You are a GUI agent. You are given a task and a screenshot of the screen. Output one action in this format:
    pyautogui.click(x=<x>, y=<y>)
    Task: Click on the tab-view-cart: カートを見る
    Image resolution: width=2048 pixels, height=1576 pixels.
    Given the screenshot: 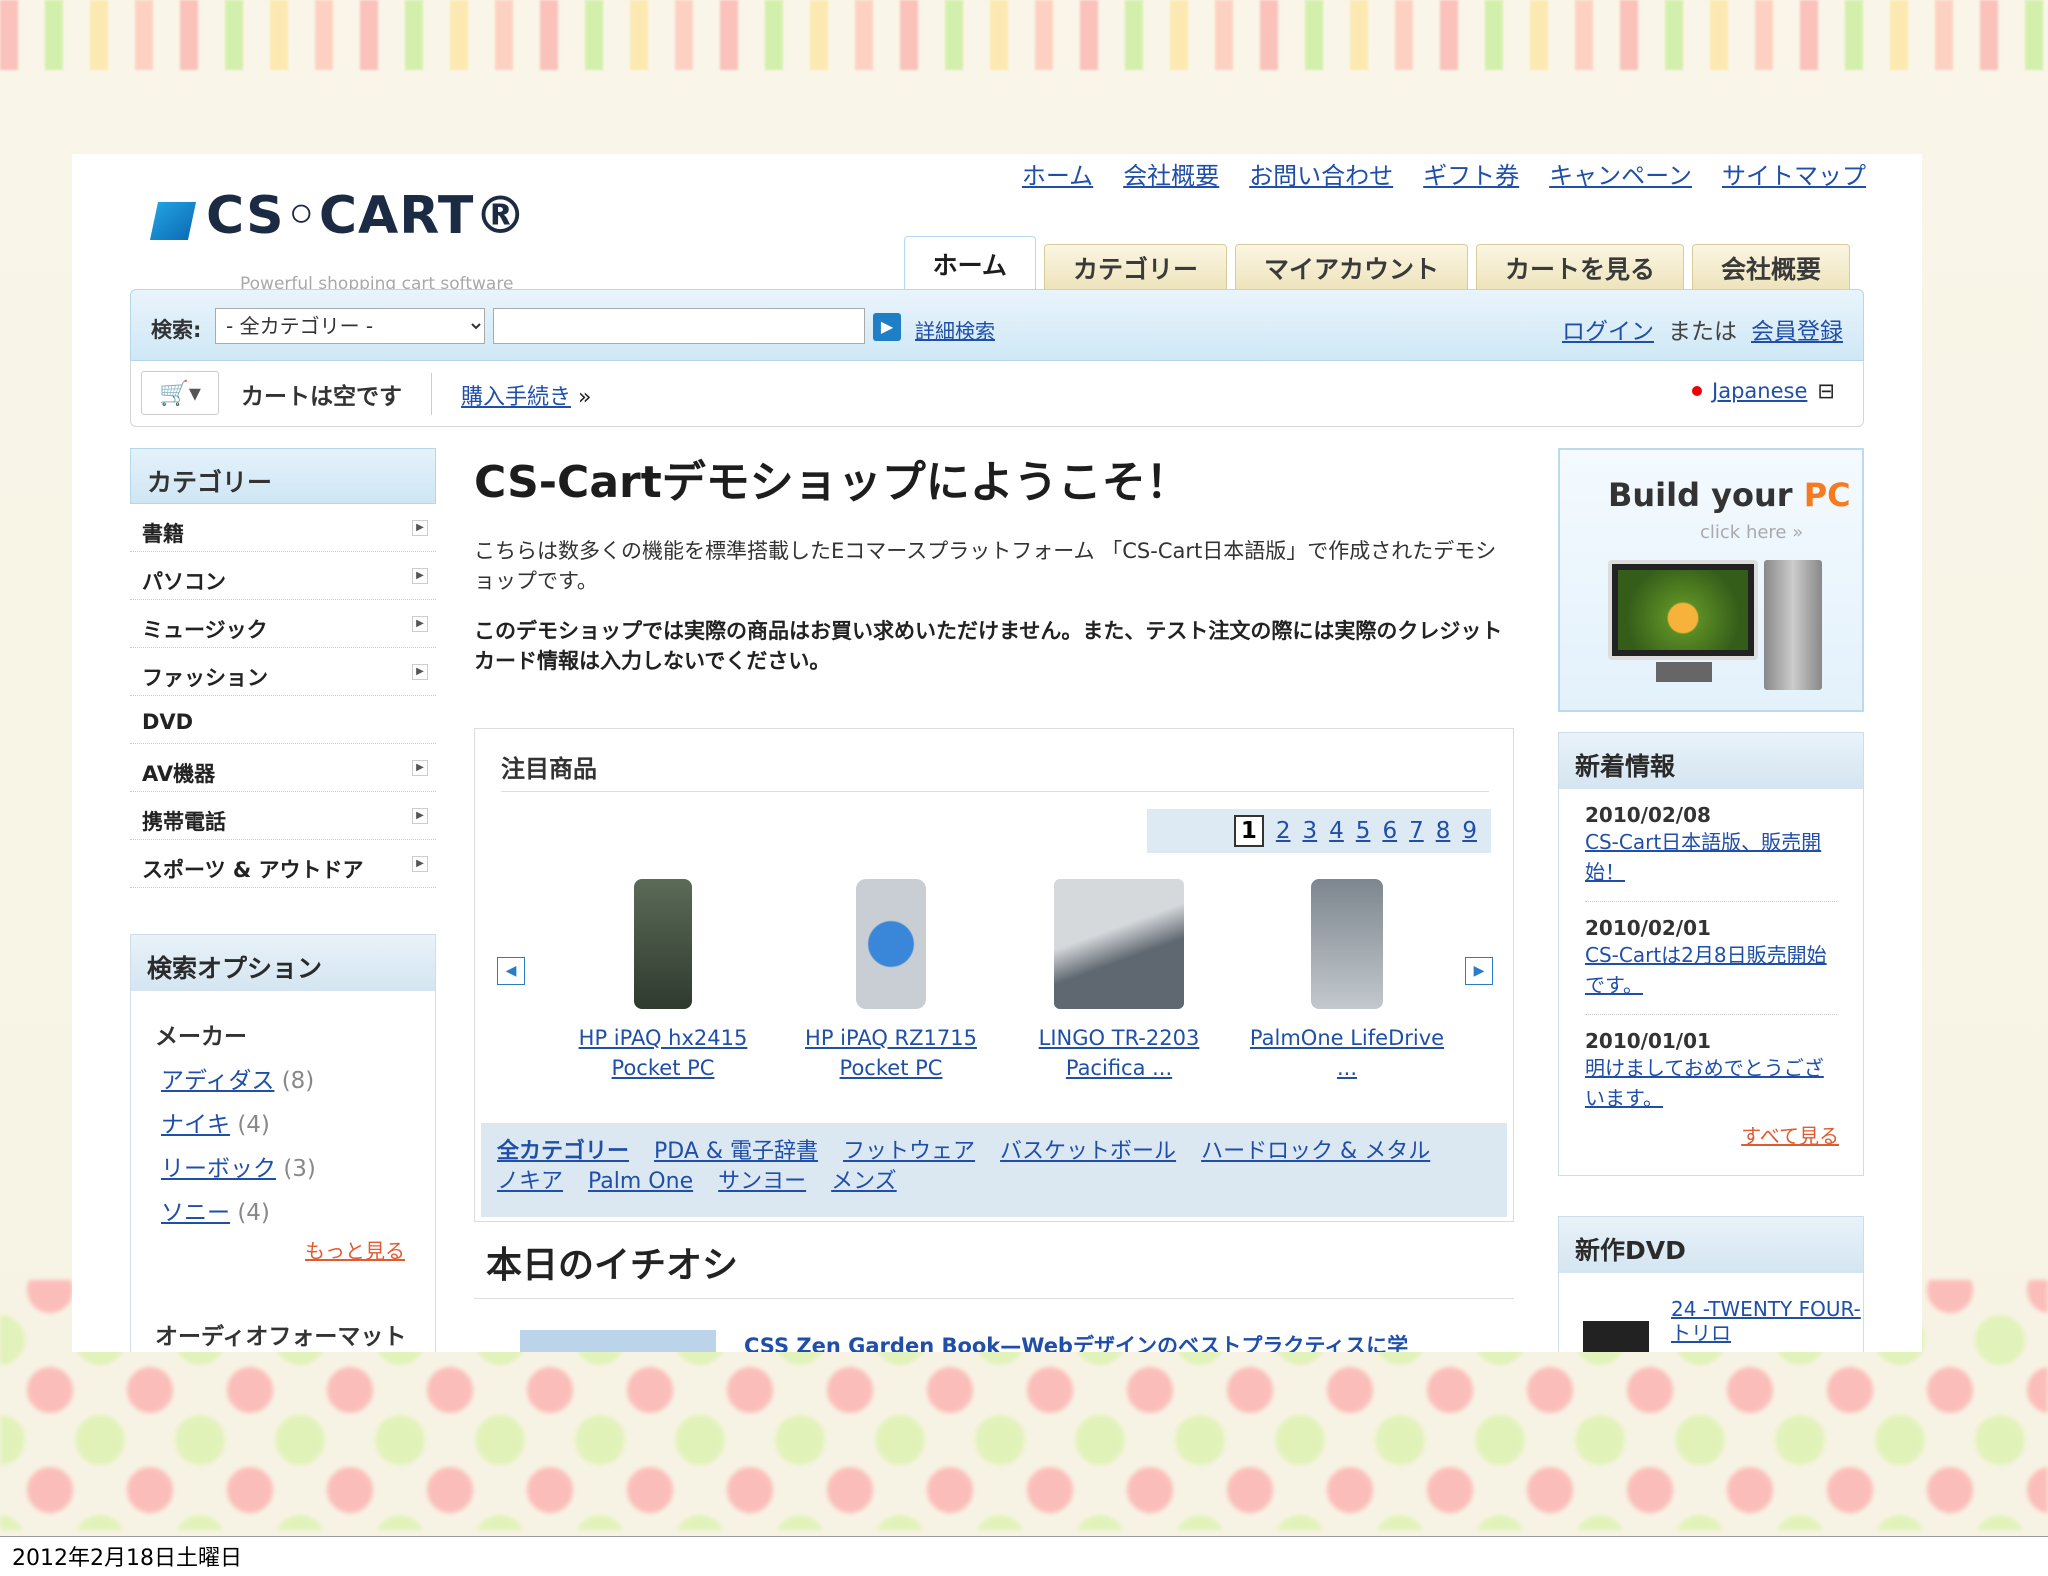 What is the action you would take?
    pyautogui.click(x=1579, y=269)
    